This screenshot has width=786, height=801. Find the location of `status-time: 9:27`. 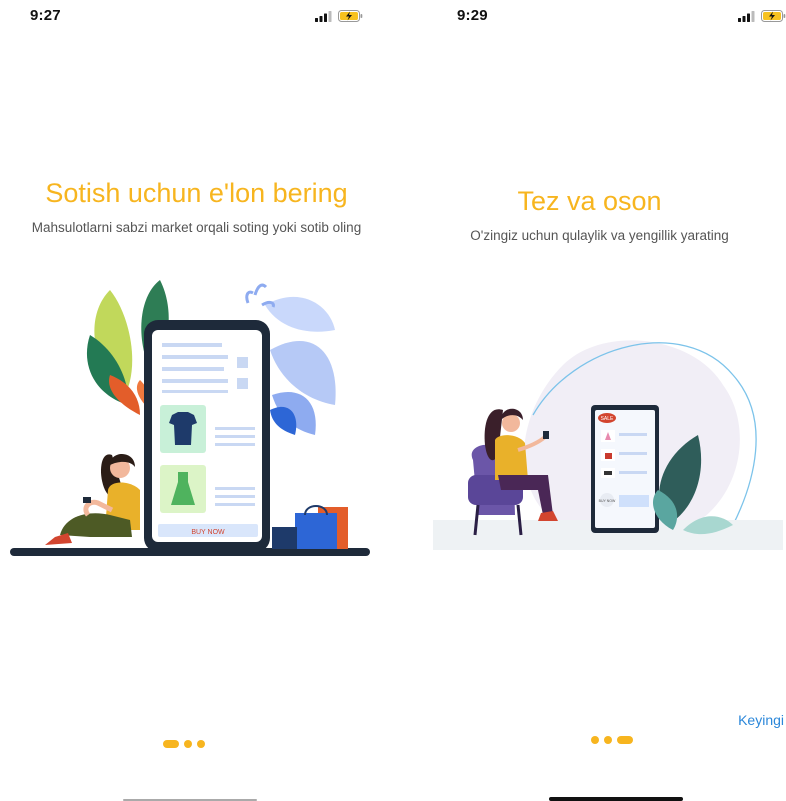

status-time: 9:27 is located at coordinates (45, 15).